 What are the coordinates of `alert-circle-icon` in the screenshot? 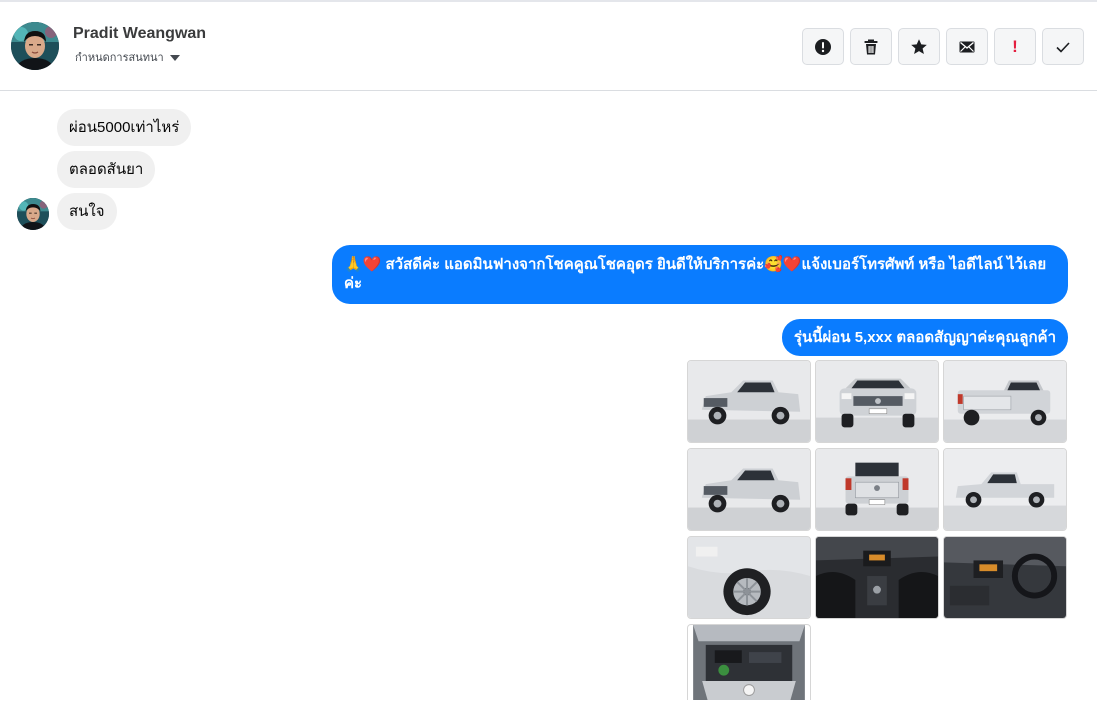 It's located at (823, 46).